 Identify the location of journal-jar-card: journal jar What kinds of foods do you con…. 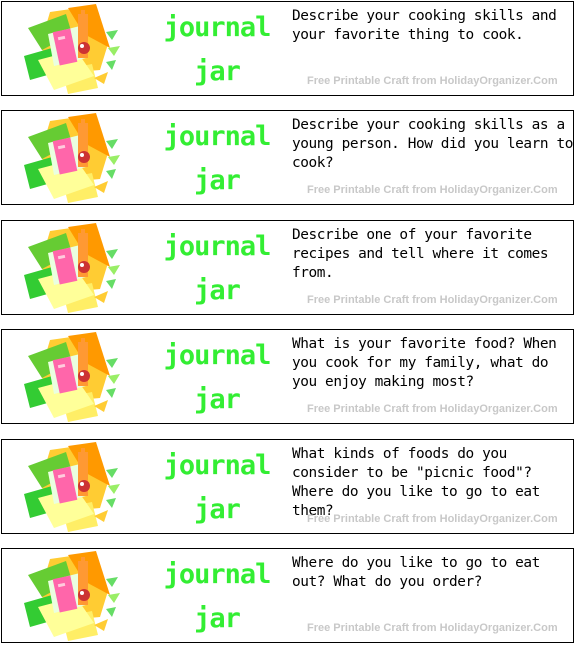
(287, 486).